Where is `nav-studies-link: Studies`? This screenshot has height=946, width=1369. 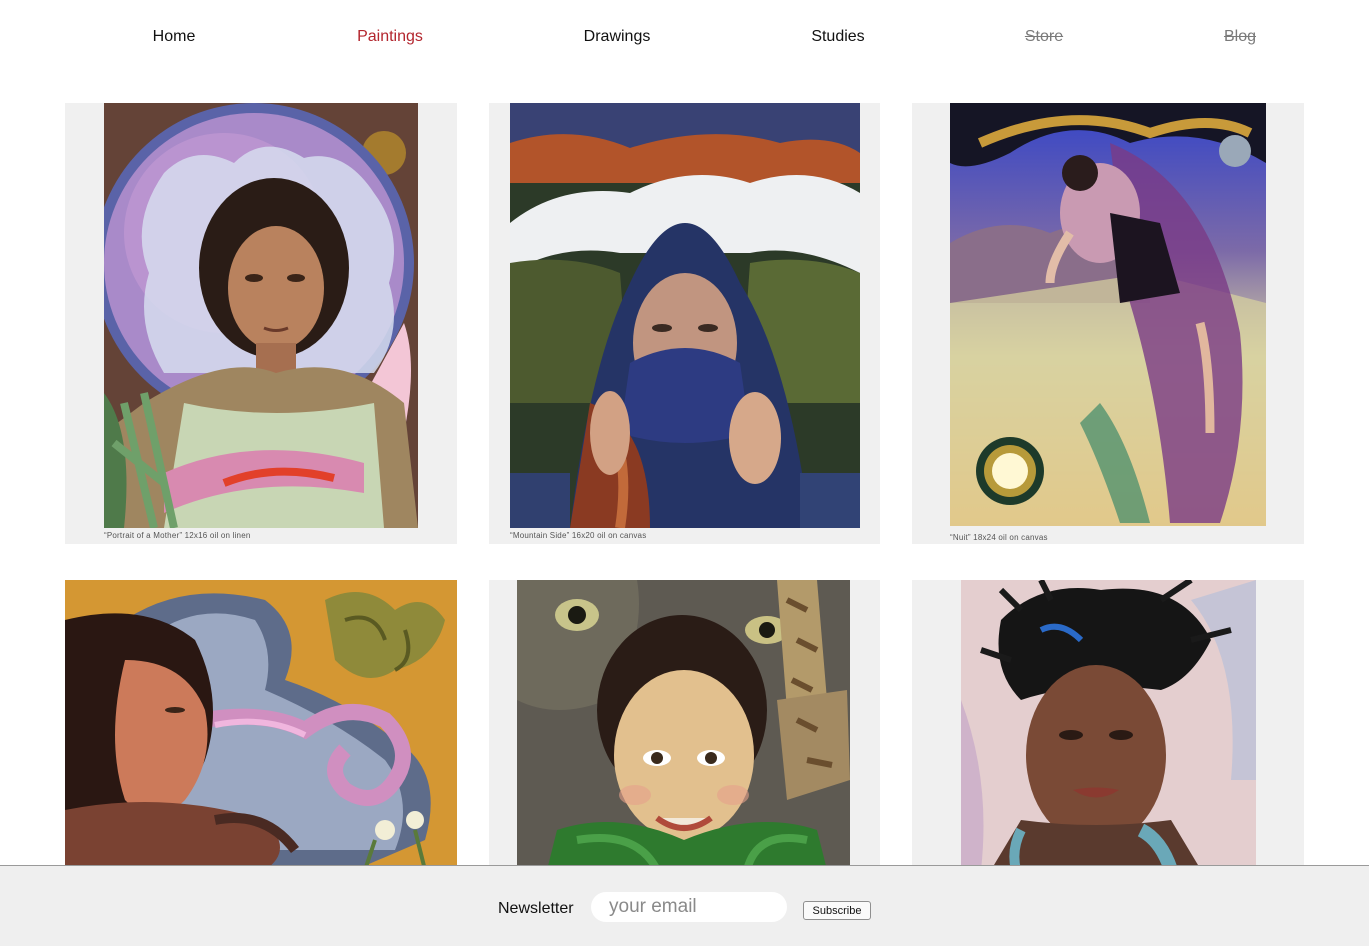
nav-studies-link: Studies is located at coordinates (837, 37).